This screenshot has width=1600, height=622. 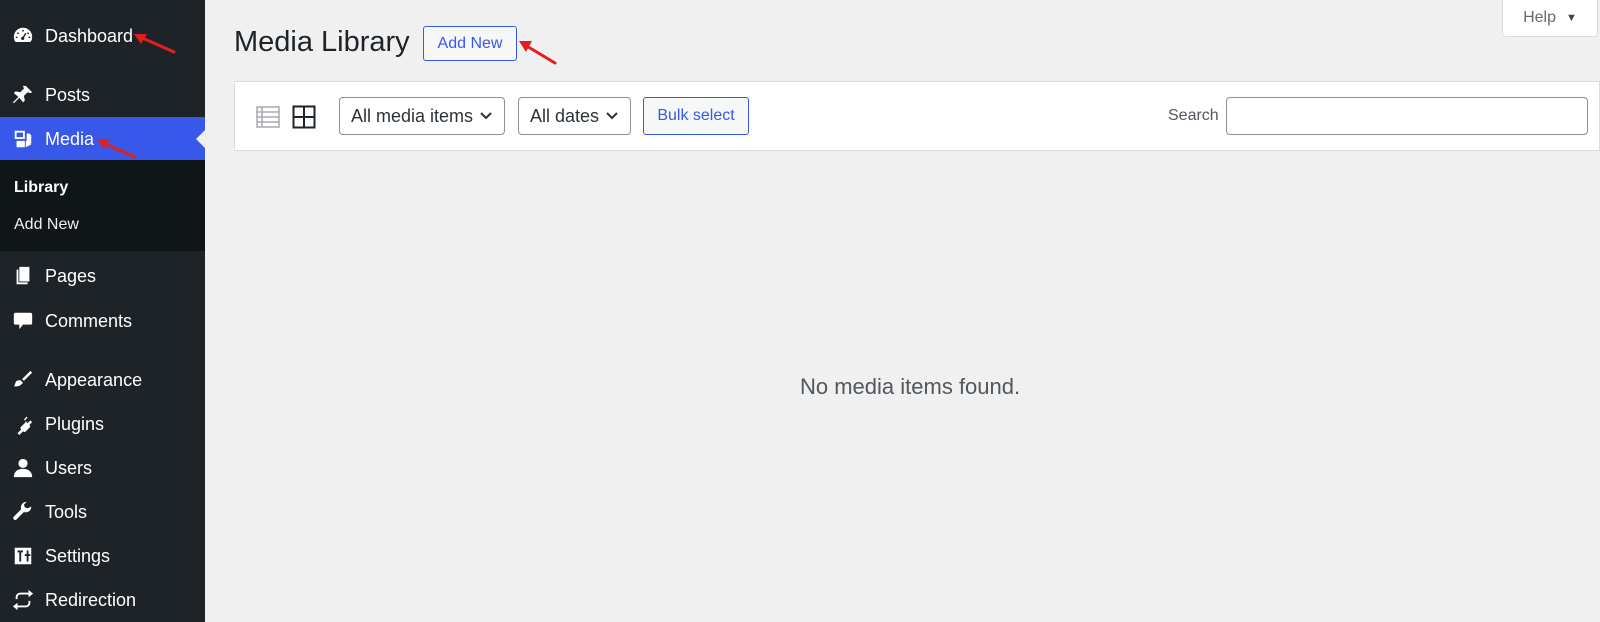 What do you see at coordinates (68, 94) in the screenshot?
I see `sidebar-item-label: Posts` at bounding box center [68, 94].